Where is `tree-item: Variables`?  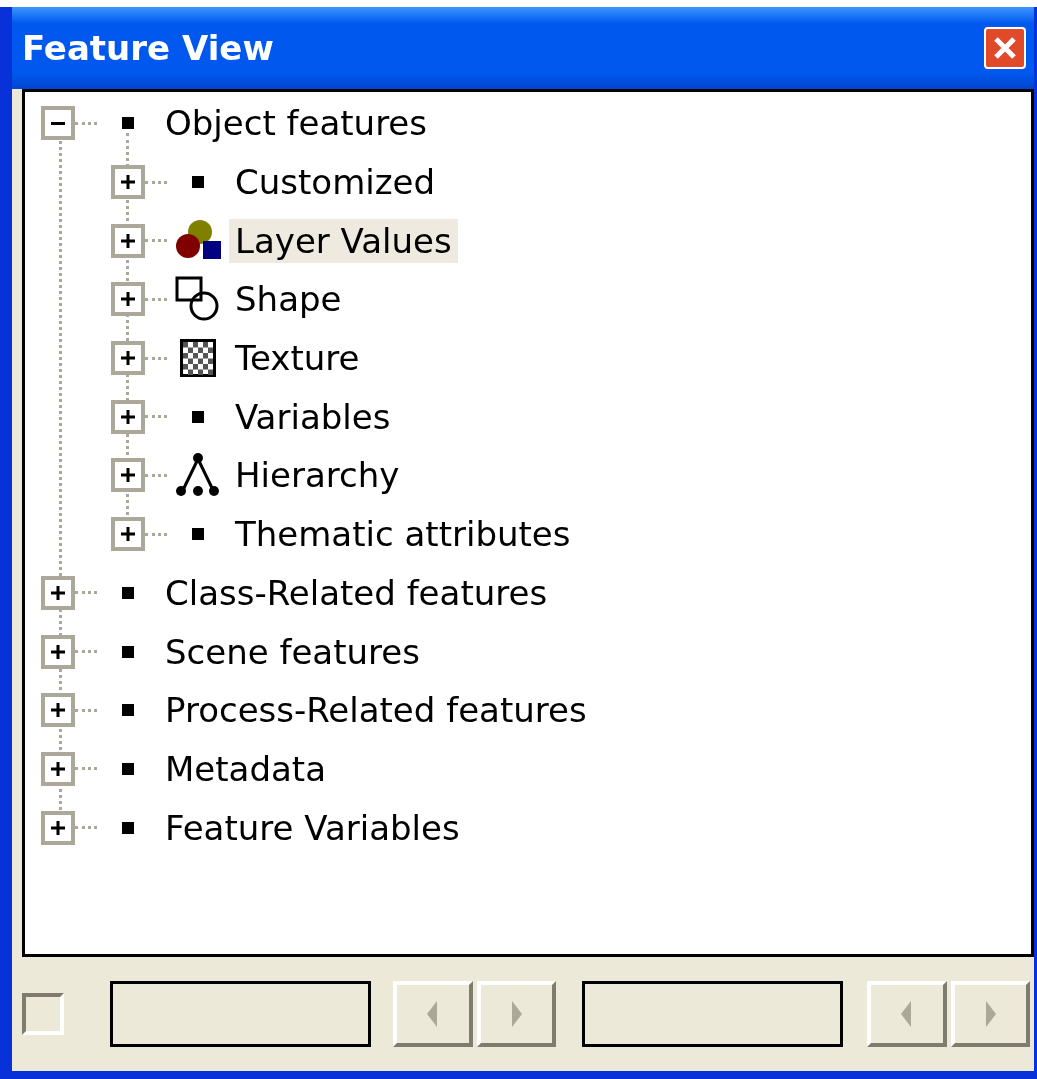
tree-item: Variables is located at coordinates (313, 416).